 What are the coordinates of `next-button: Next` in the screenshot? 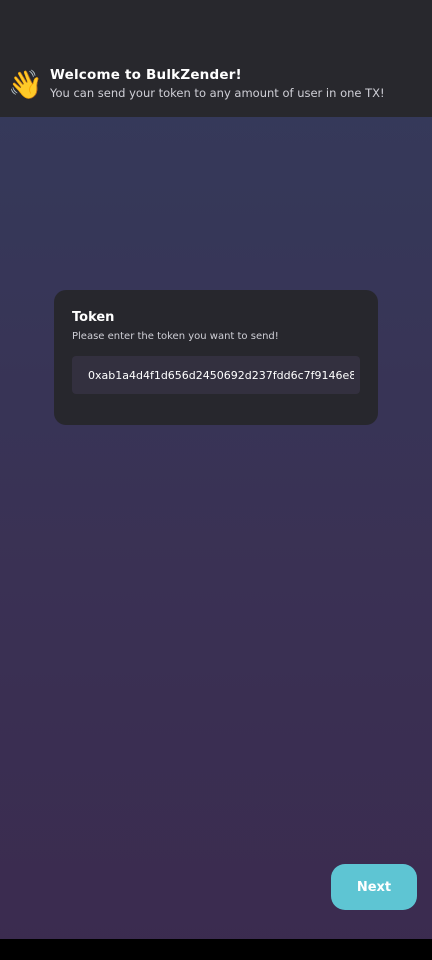 It's located at (374, 887).